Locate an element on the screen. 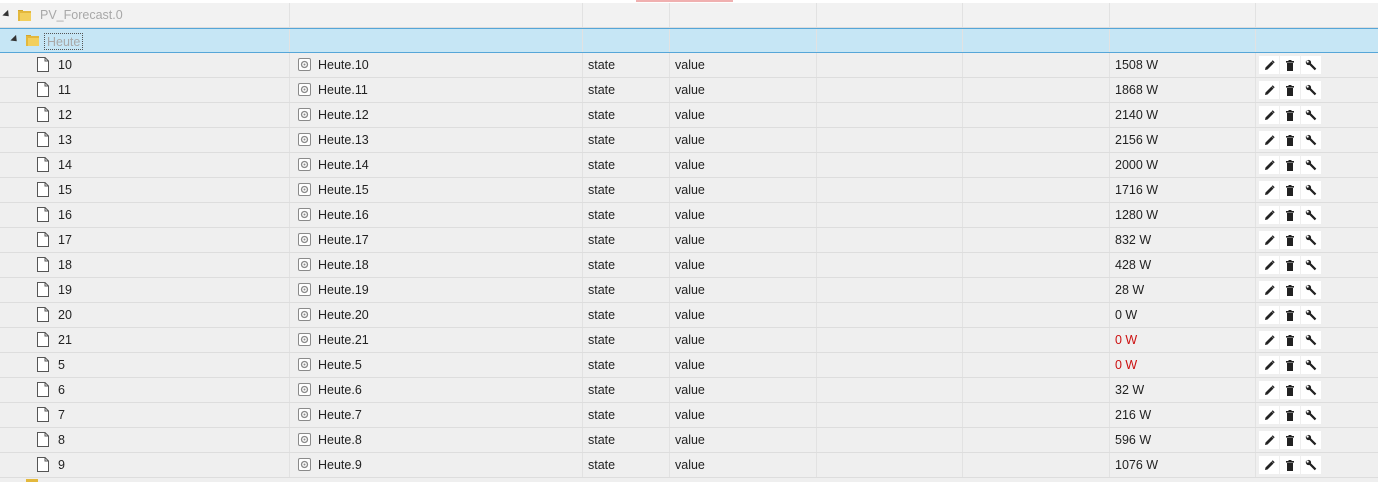  value-cell: 2000 W is located at coordinates (1183, 165).